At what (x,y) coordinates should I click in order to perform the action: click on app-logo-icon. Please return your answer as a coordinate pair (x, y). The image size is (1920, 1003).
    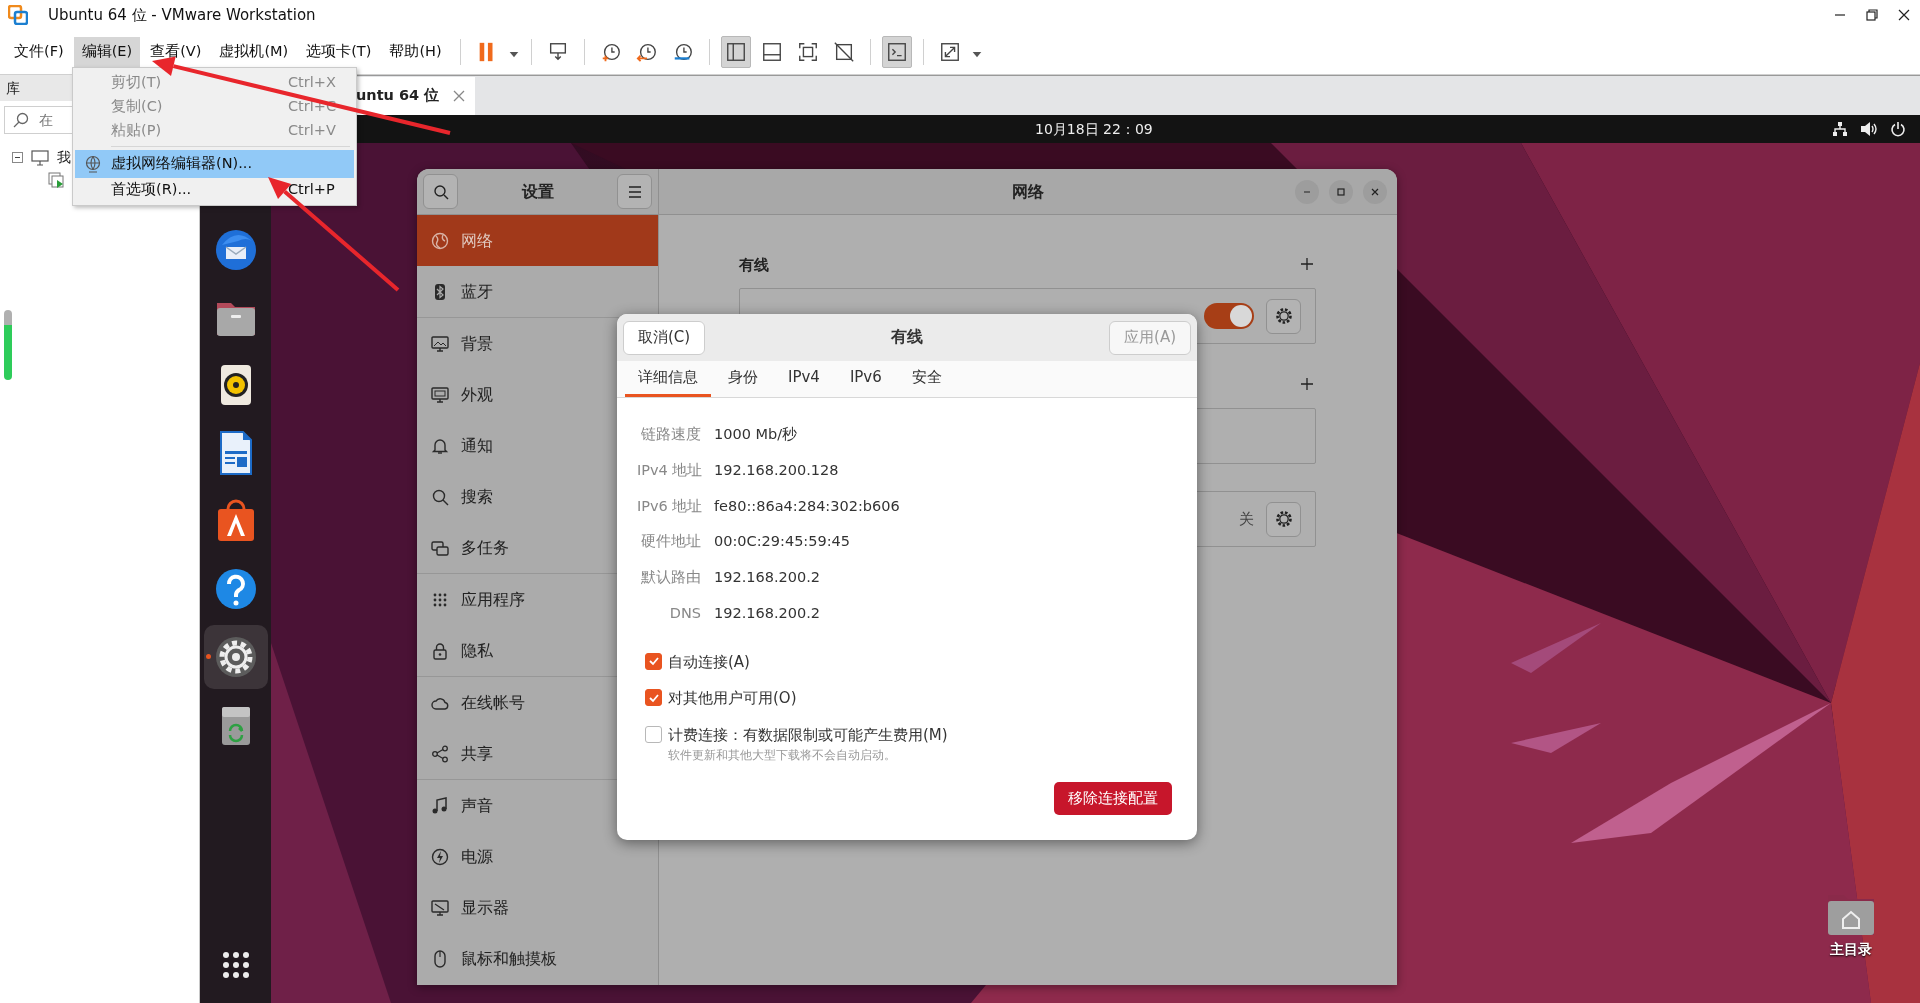
    Looking at the image, I should click on (18, 15).